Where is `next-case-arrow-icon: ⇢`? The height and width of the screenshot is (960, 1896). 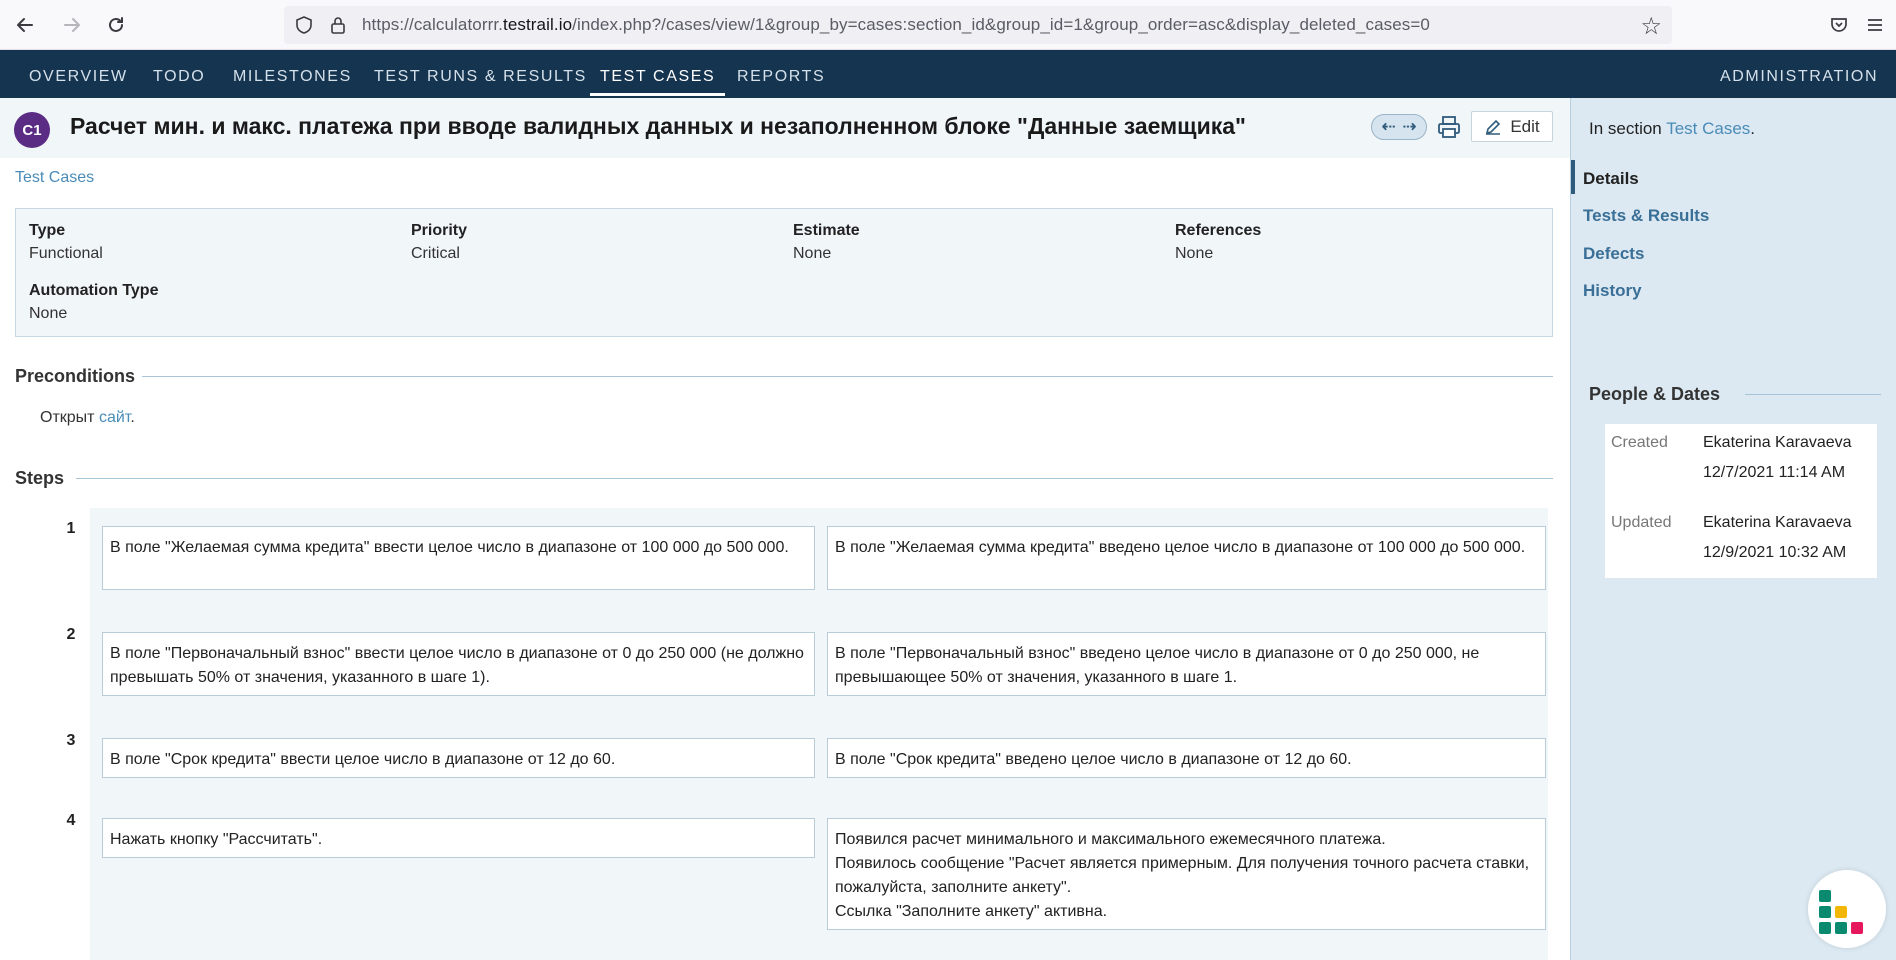
next-case-arrow-icon: ⇢ is located at coordinates (1409, 127).